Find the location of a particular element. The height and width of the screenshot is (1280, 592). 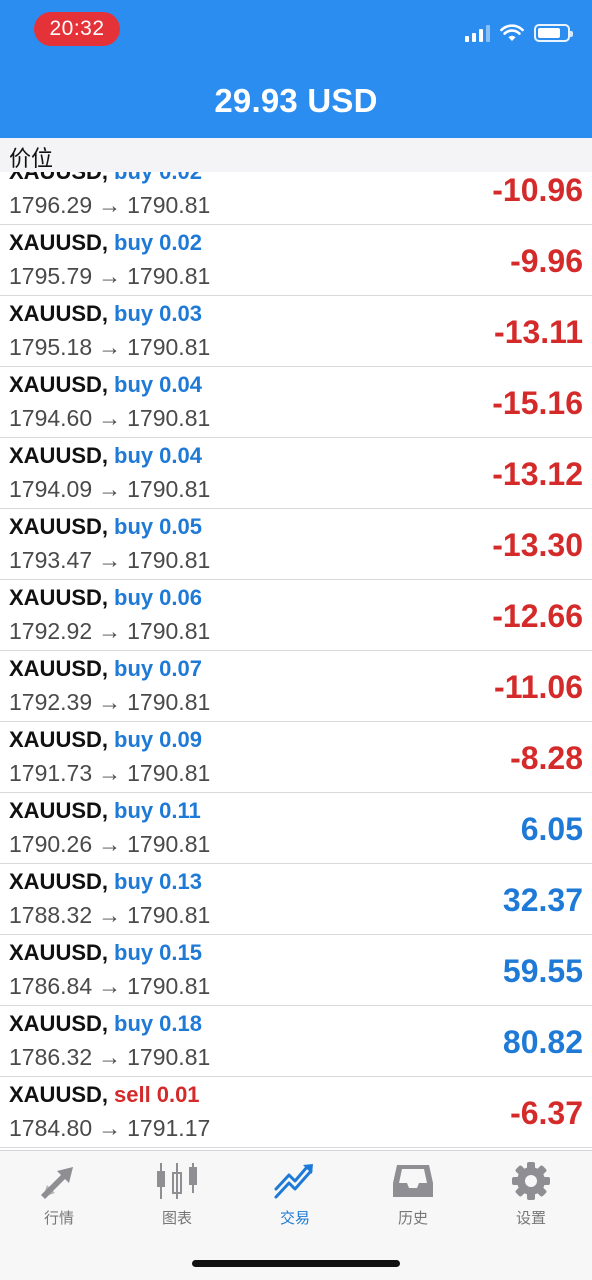

candlestick-chart-icon is located at coordinates (177, 1181).